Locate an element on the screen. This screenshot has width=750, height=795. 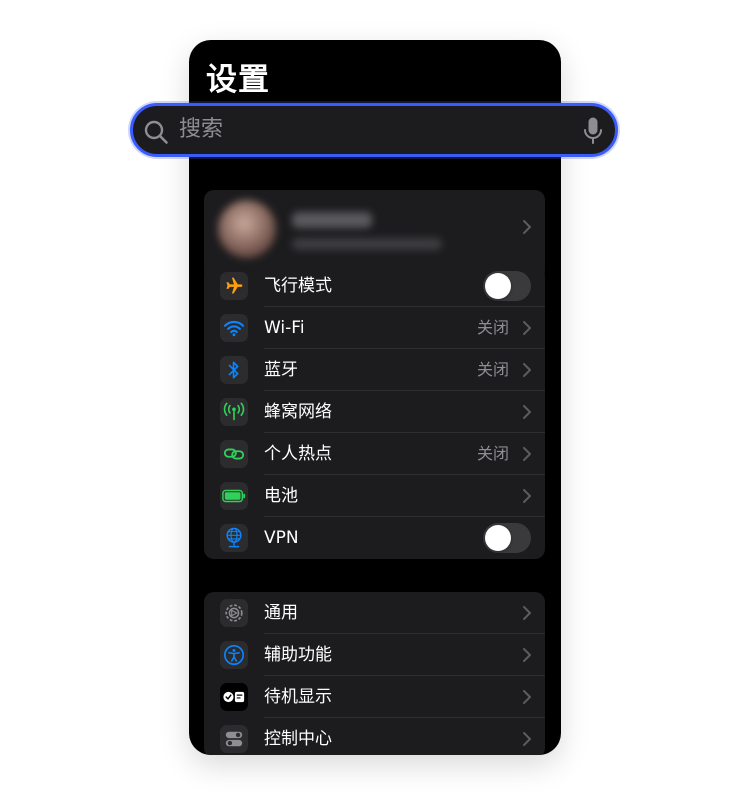
general-group: 通用 辅助功能 待机显示 控制中心 is located at coordinates (374, 673).